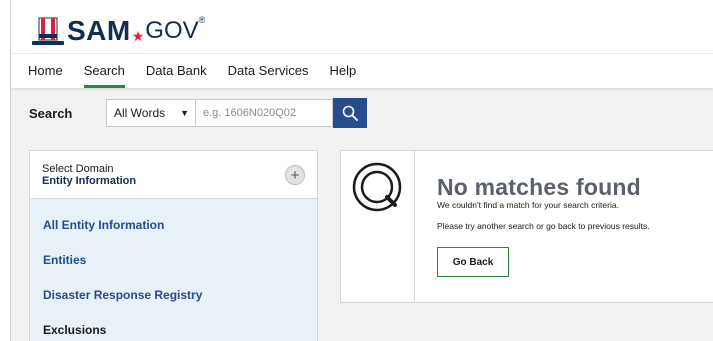 This screenshot has height=341, width=713. Describe the element at coordinates (173, 175) in the screenshot. I see `domain-selector-header: Select Domain Entity Information +` at that location.